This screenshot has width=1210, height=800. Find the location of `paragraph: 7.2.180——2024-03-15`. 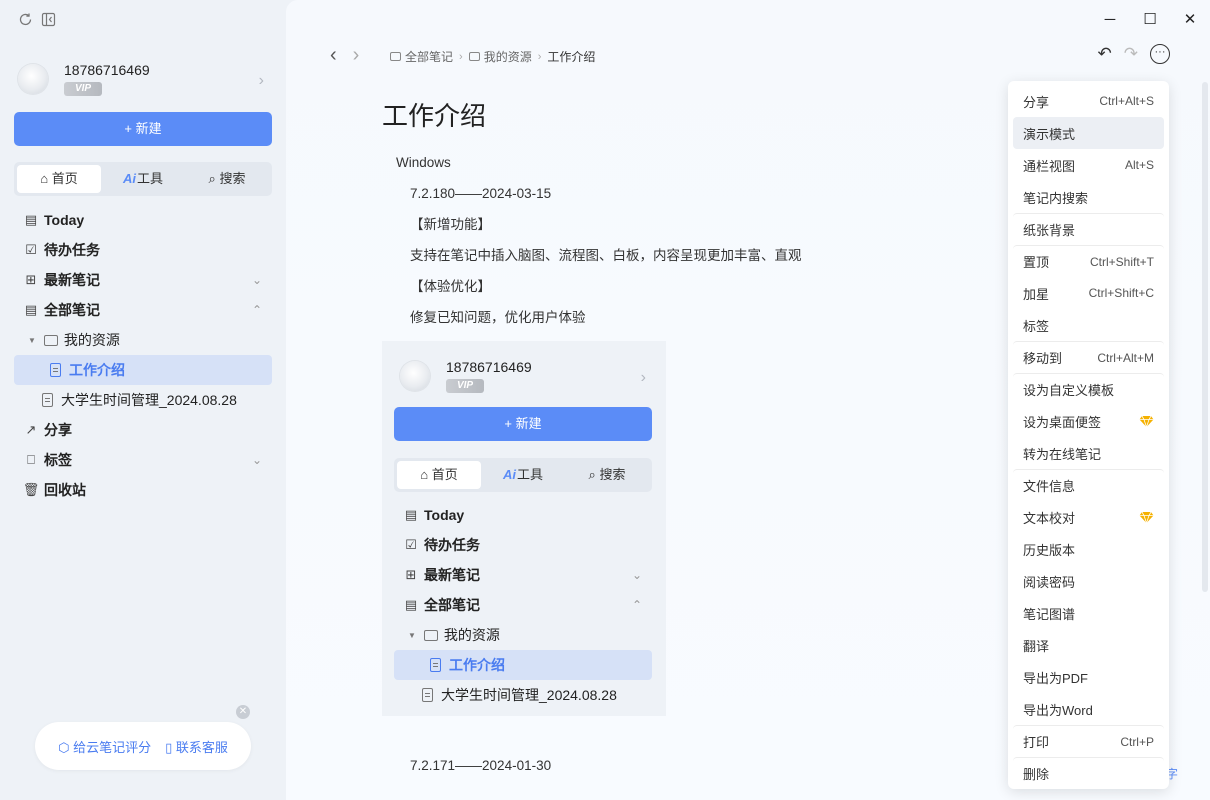

paragraph: 7.2.180——2024-03-15 is located at coordinates (676, 198).